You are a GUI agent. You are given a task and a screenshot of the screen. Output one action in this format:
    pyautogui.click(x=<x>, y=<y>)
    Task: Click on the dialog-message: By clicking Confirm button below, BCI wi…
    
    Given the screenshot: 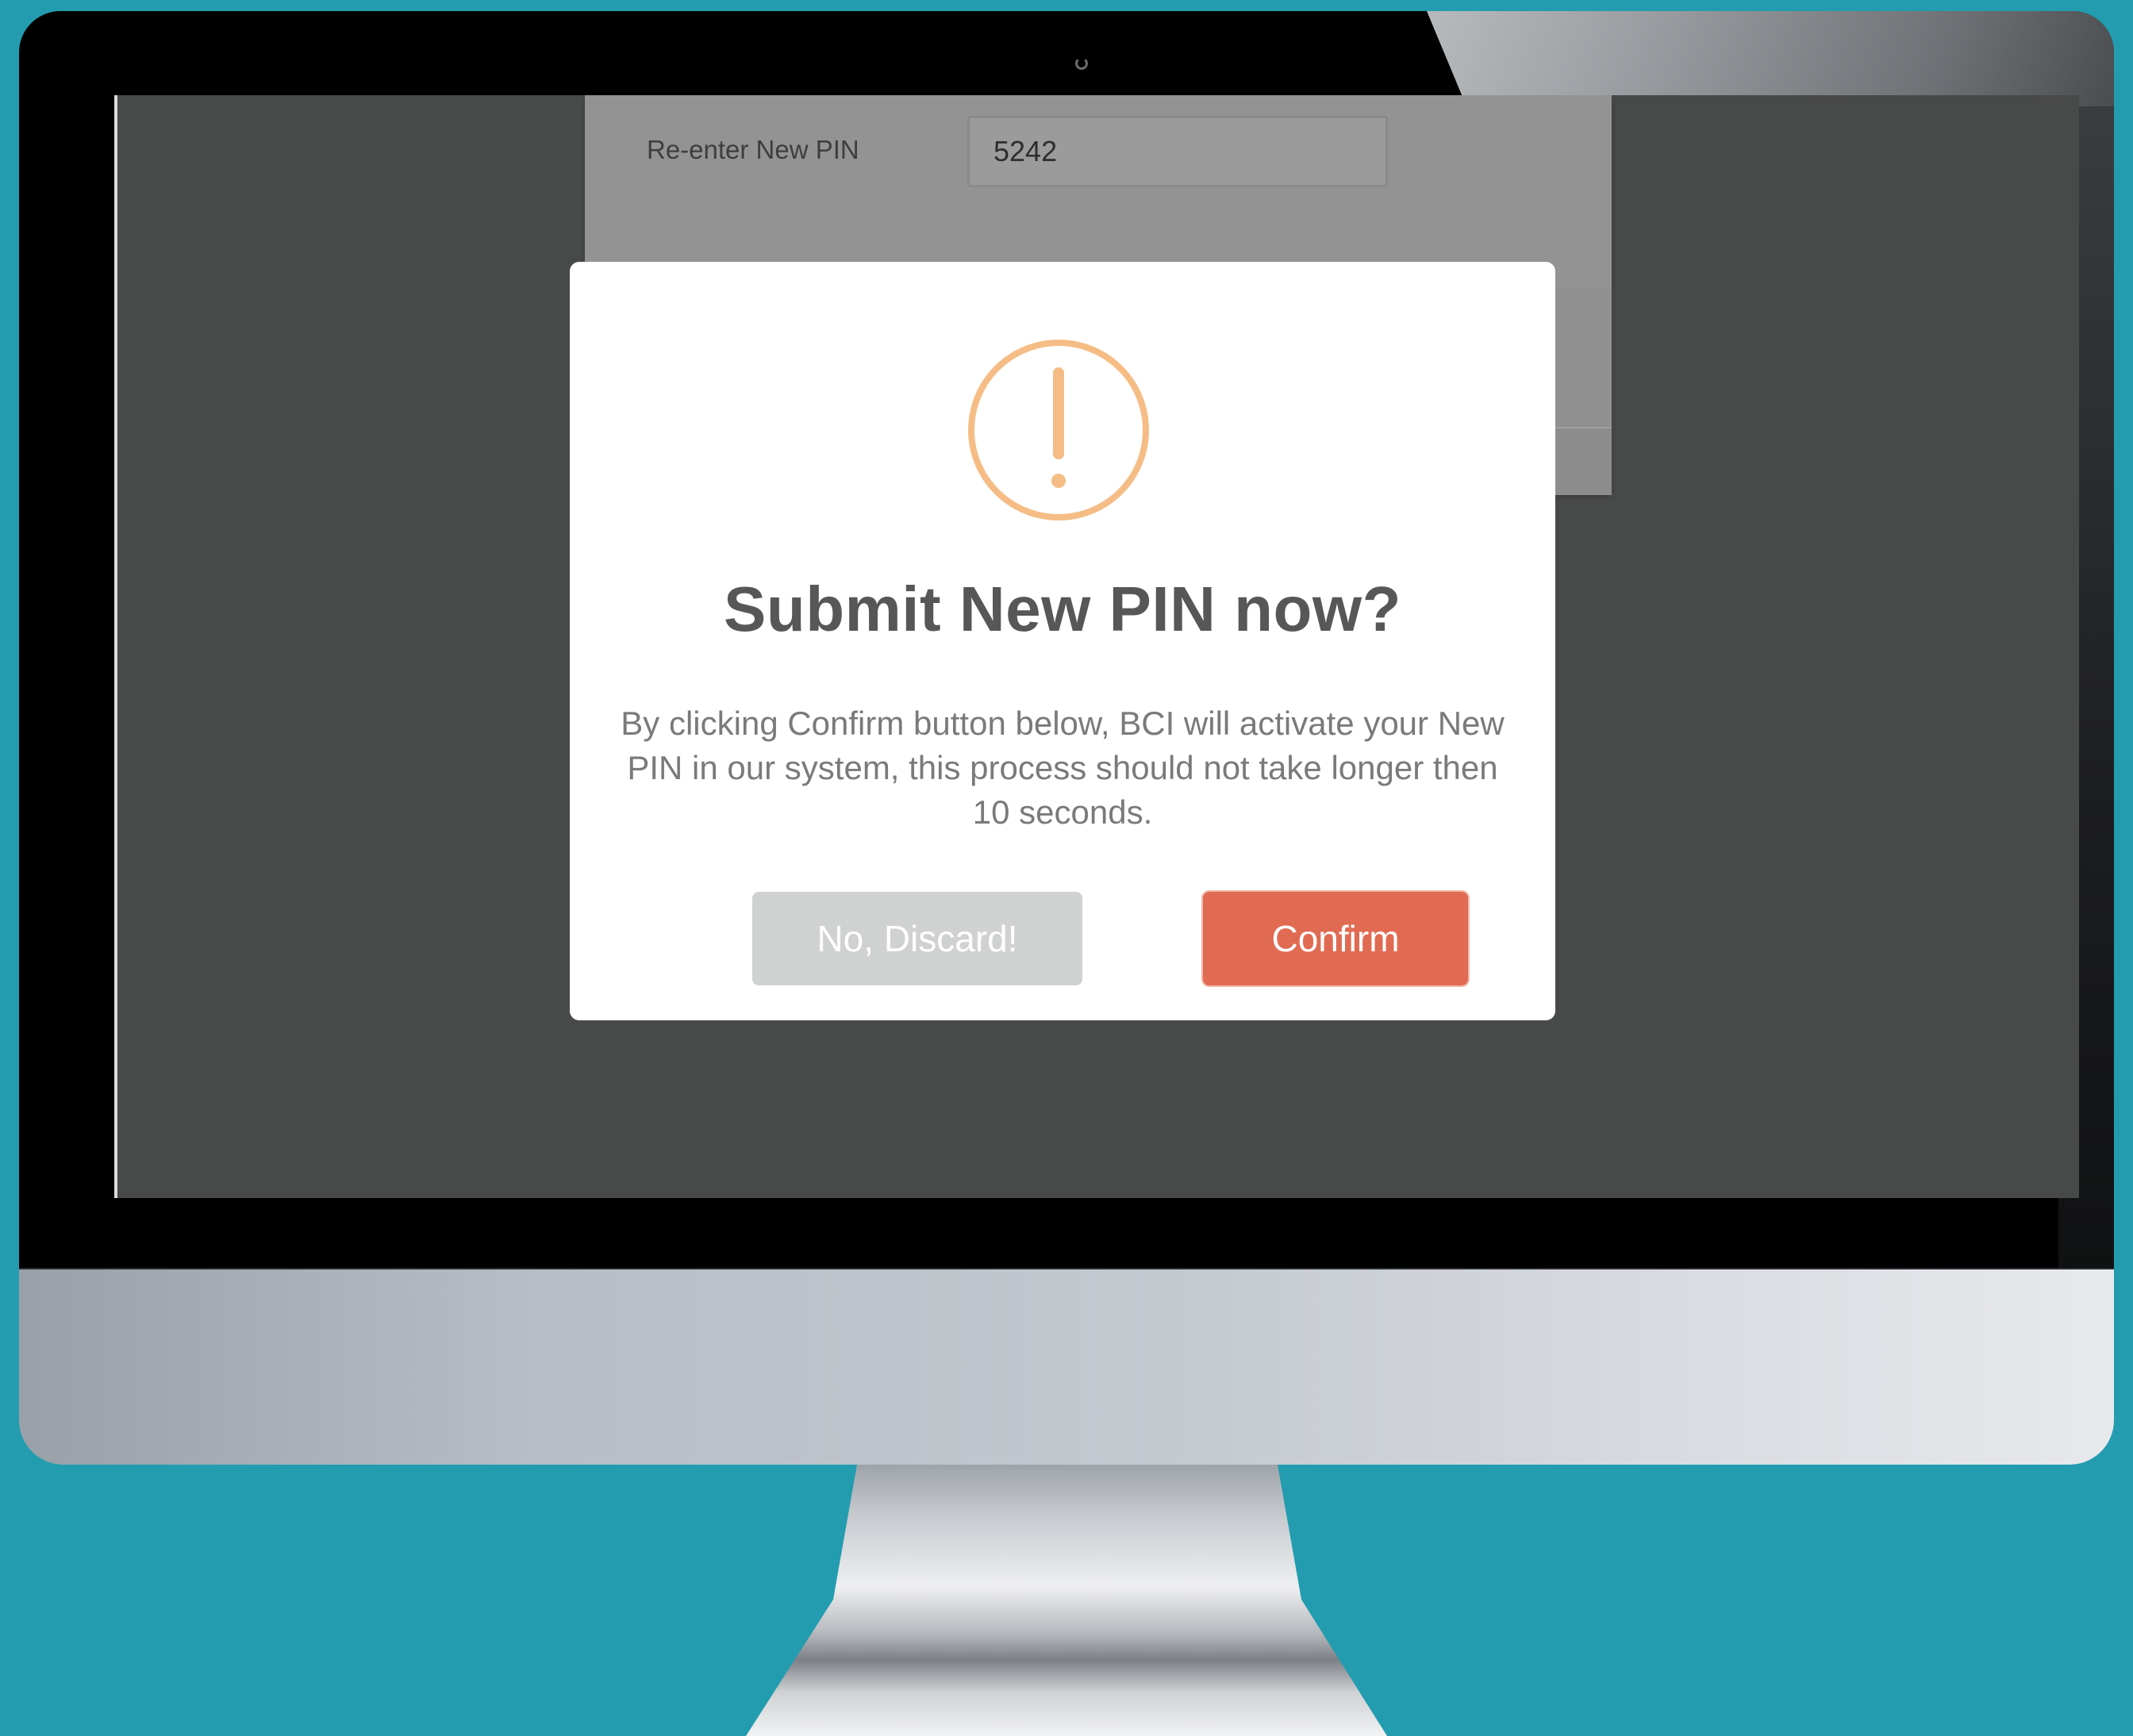 What is the action you would take?
    pyautogui.click(x=1063, y=768)
    